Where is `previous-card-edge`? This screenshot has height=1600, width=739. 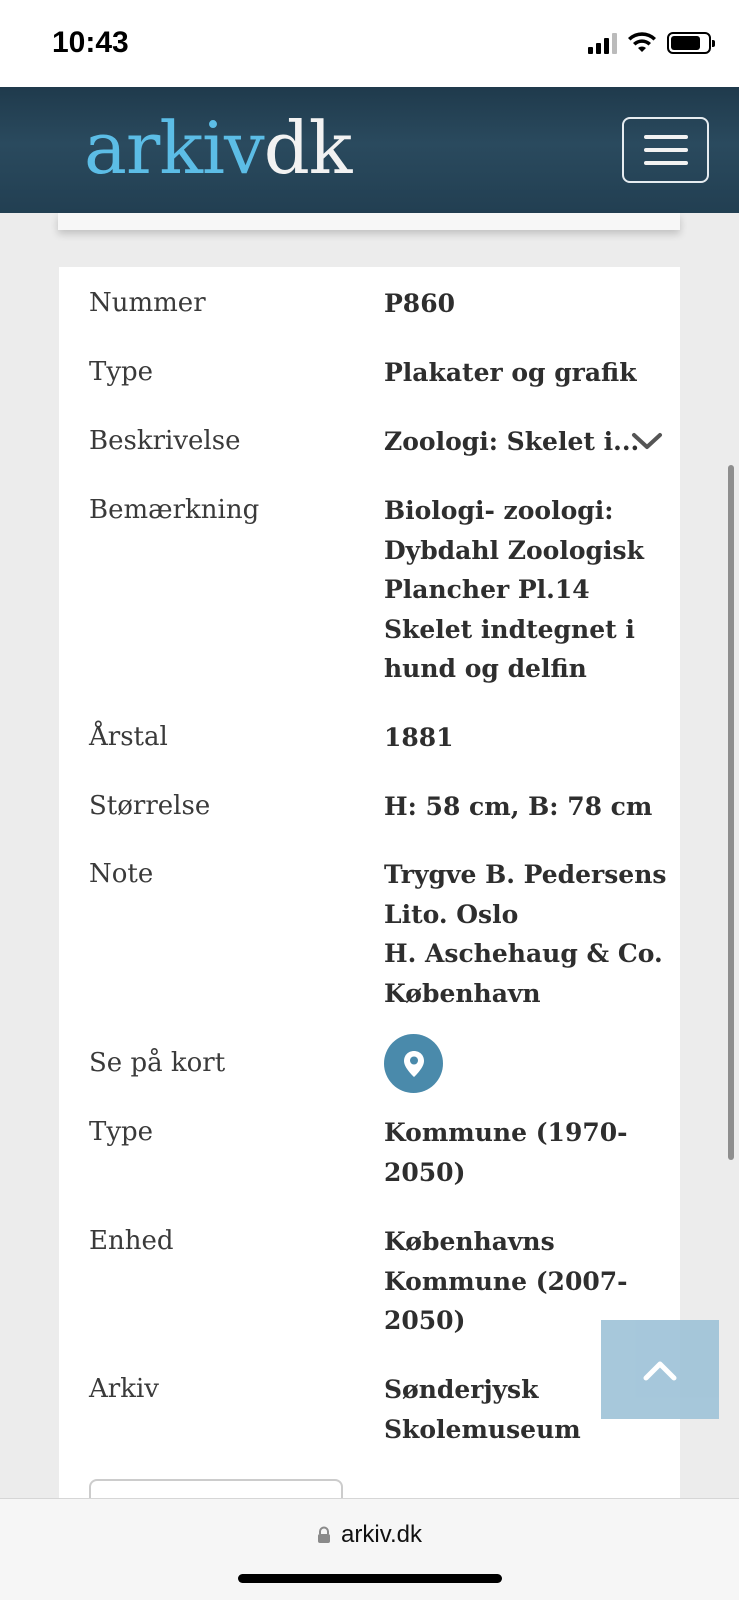
previous-card-edge is located at coordinates (369, 221).